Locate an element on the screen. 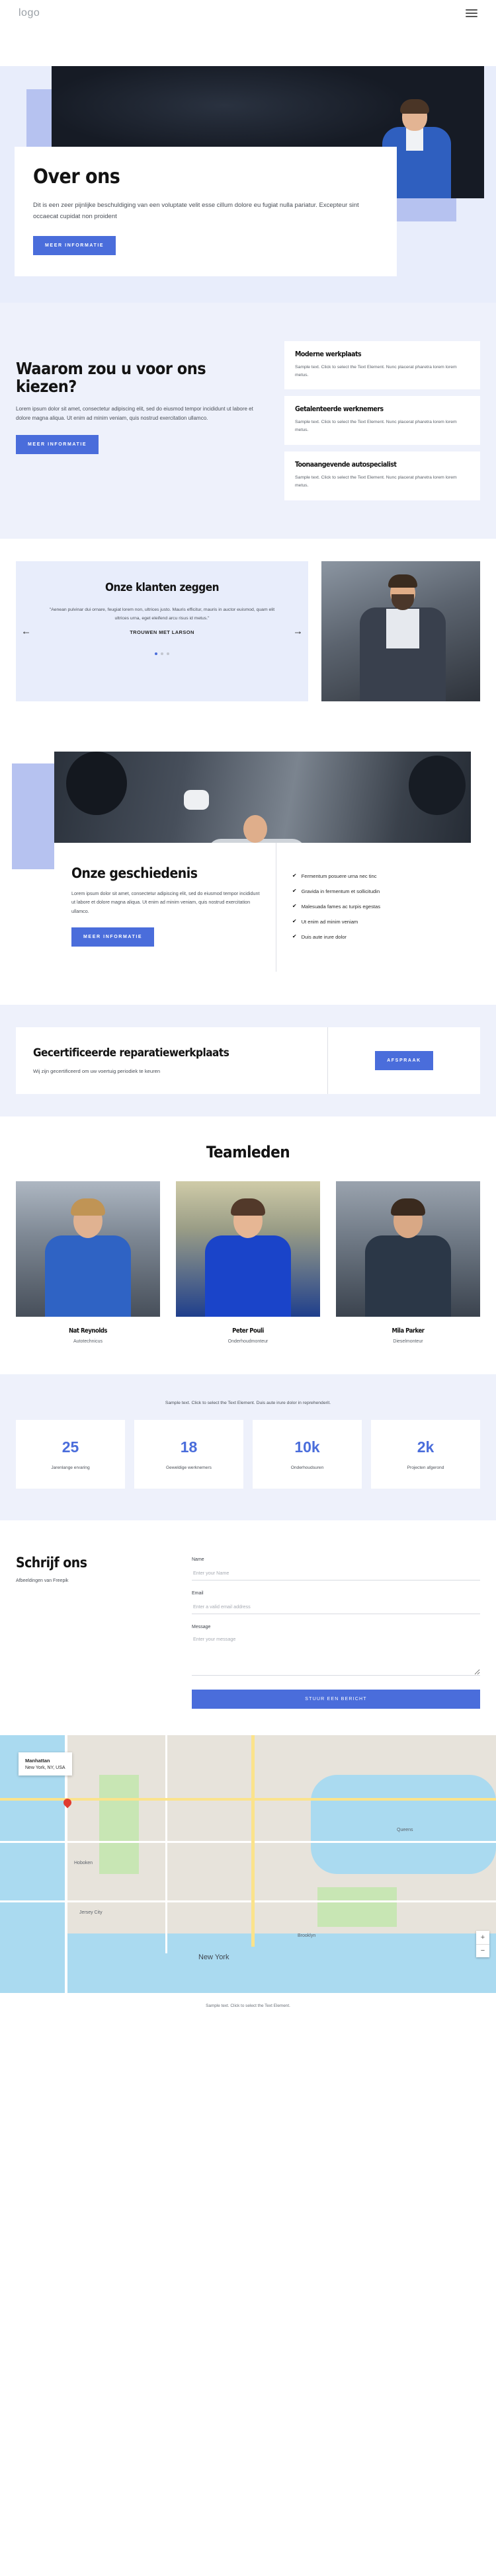 The image size is (496, 2576). checklist-item-label: Fermentum posuere urna nec tinc is located at coordinates (339, 876).